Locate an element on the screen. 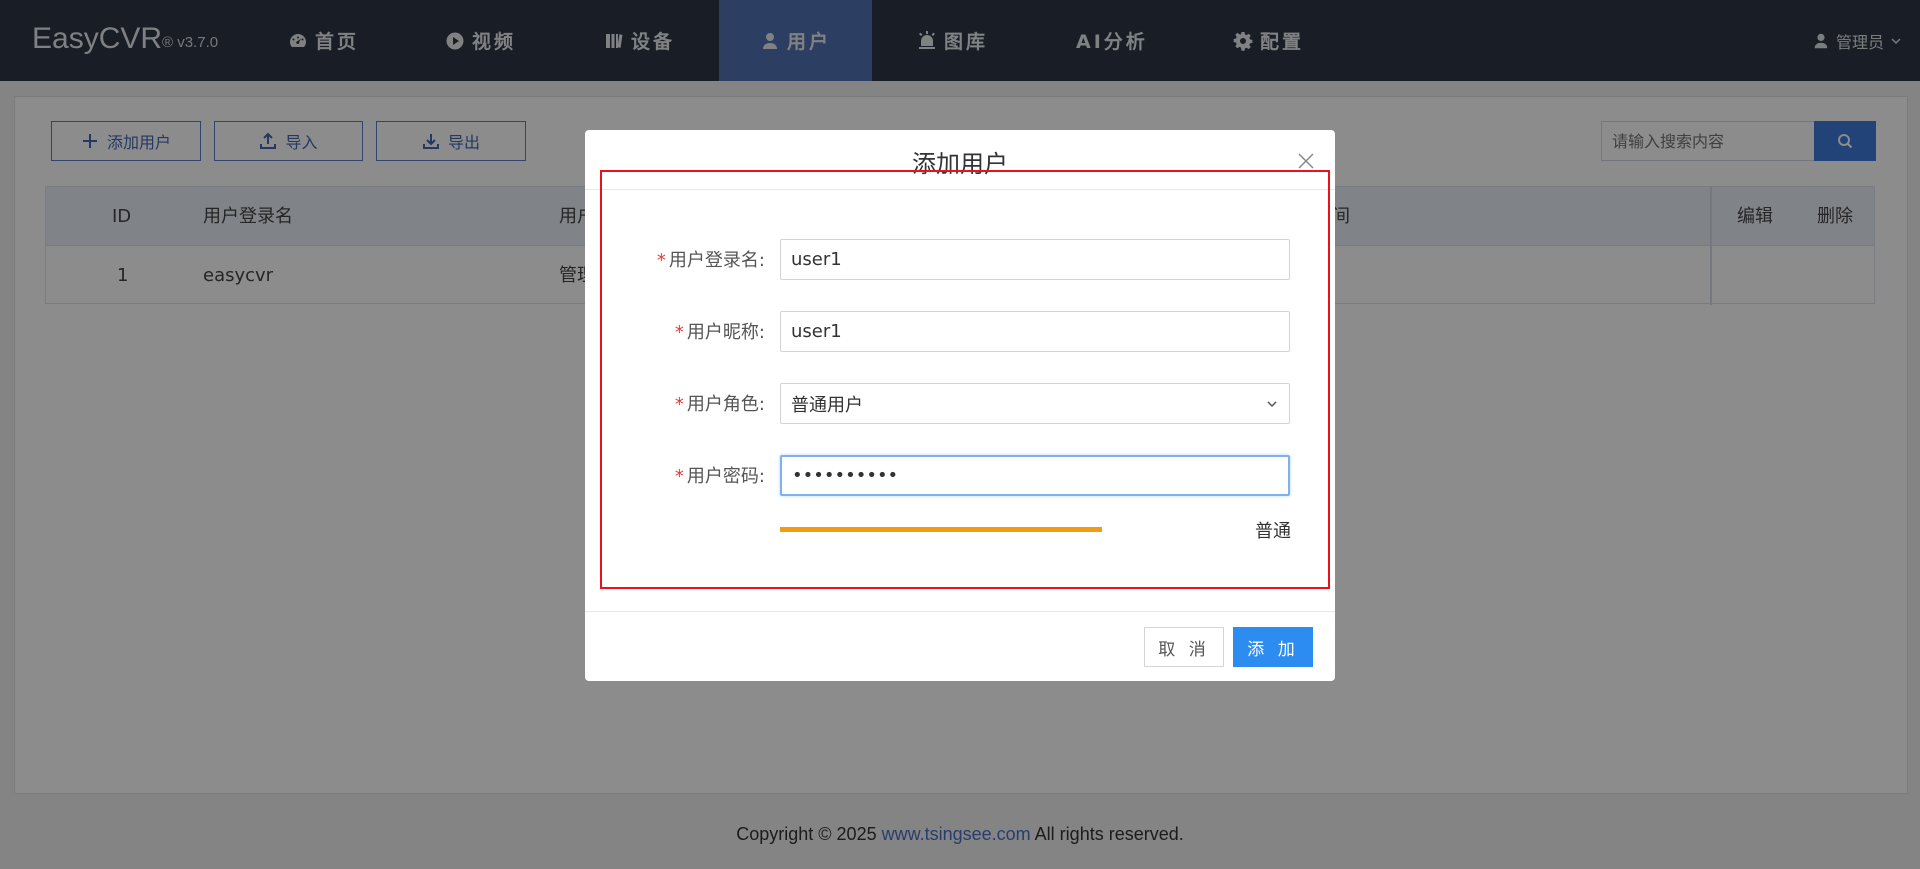  dialog-footer-divider is located at coordinates (960, 611).